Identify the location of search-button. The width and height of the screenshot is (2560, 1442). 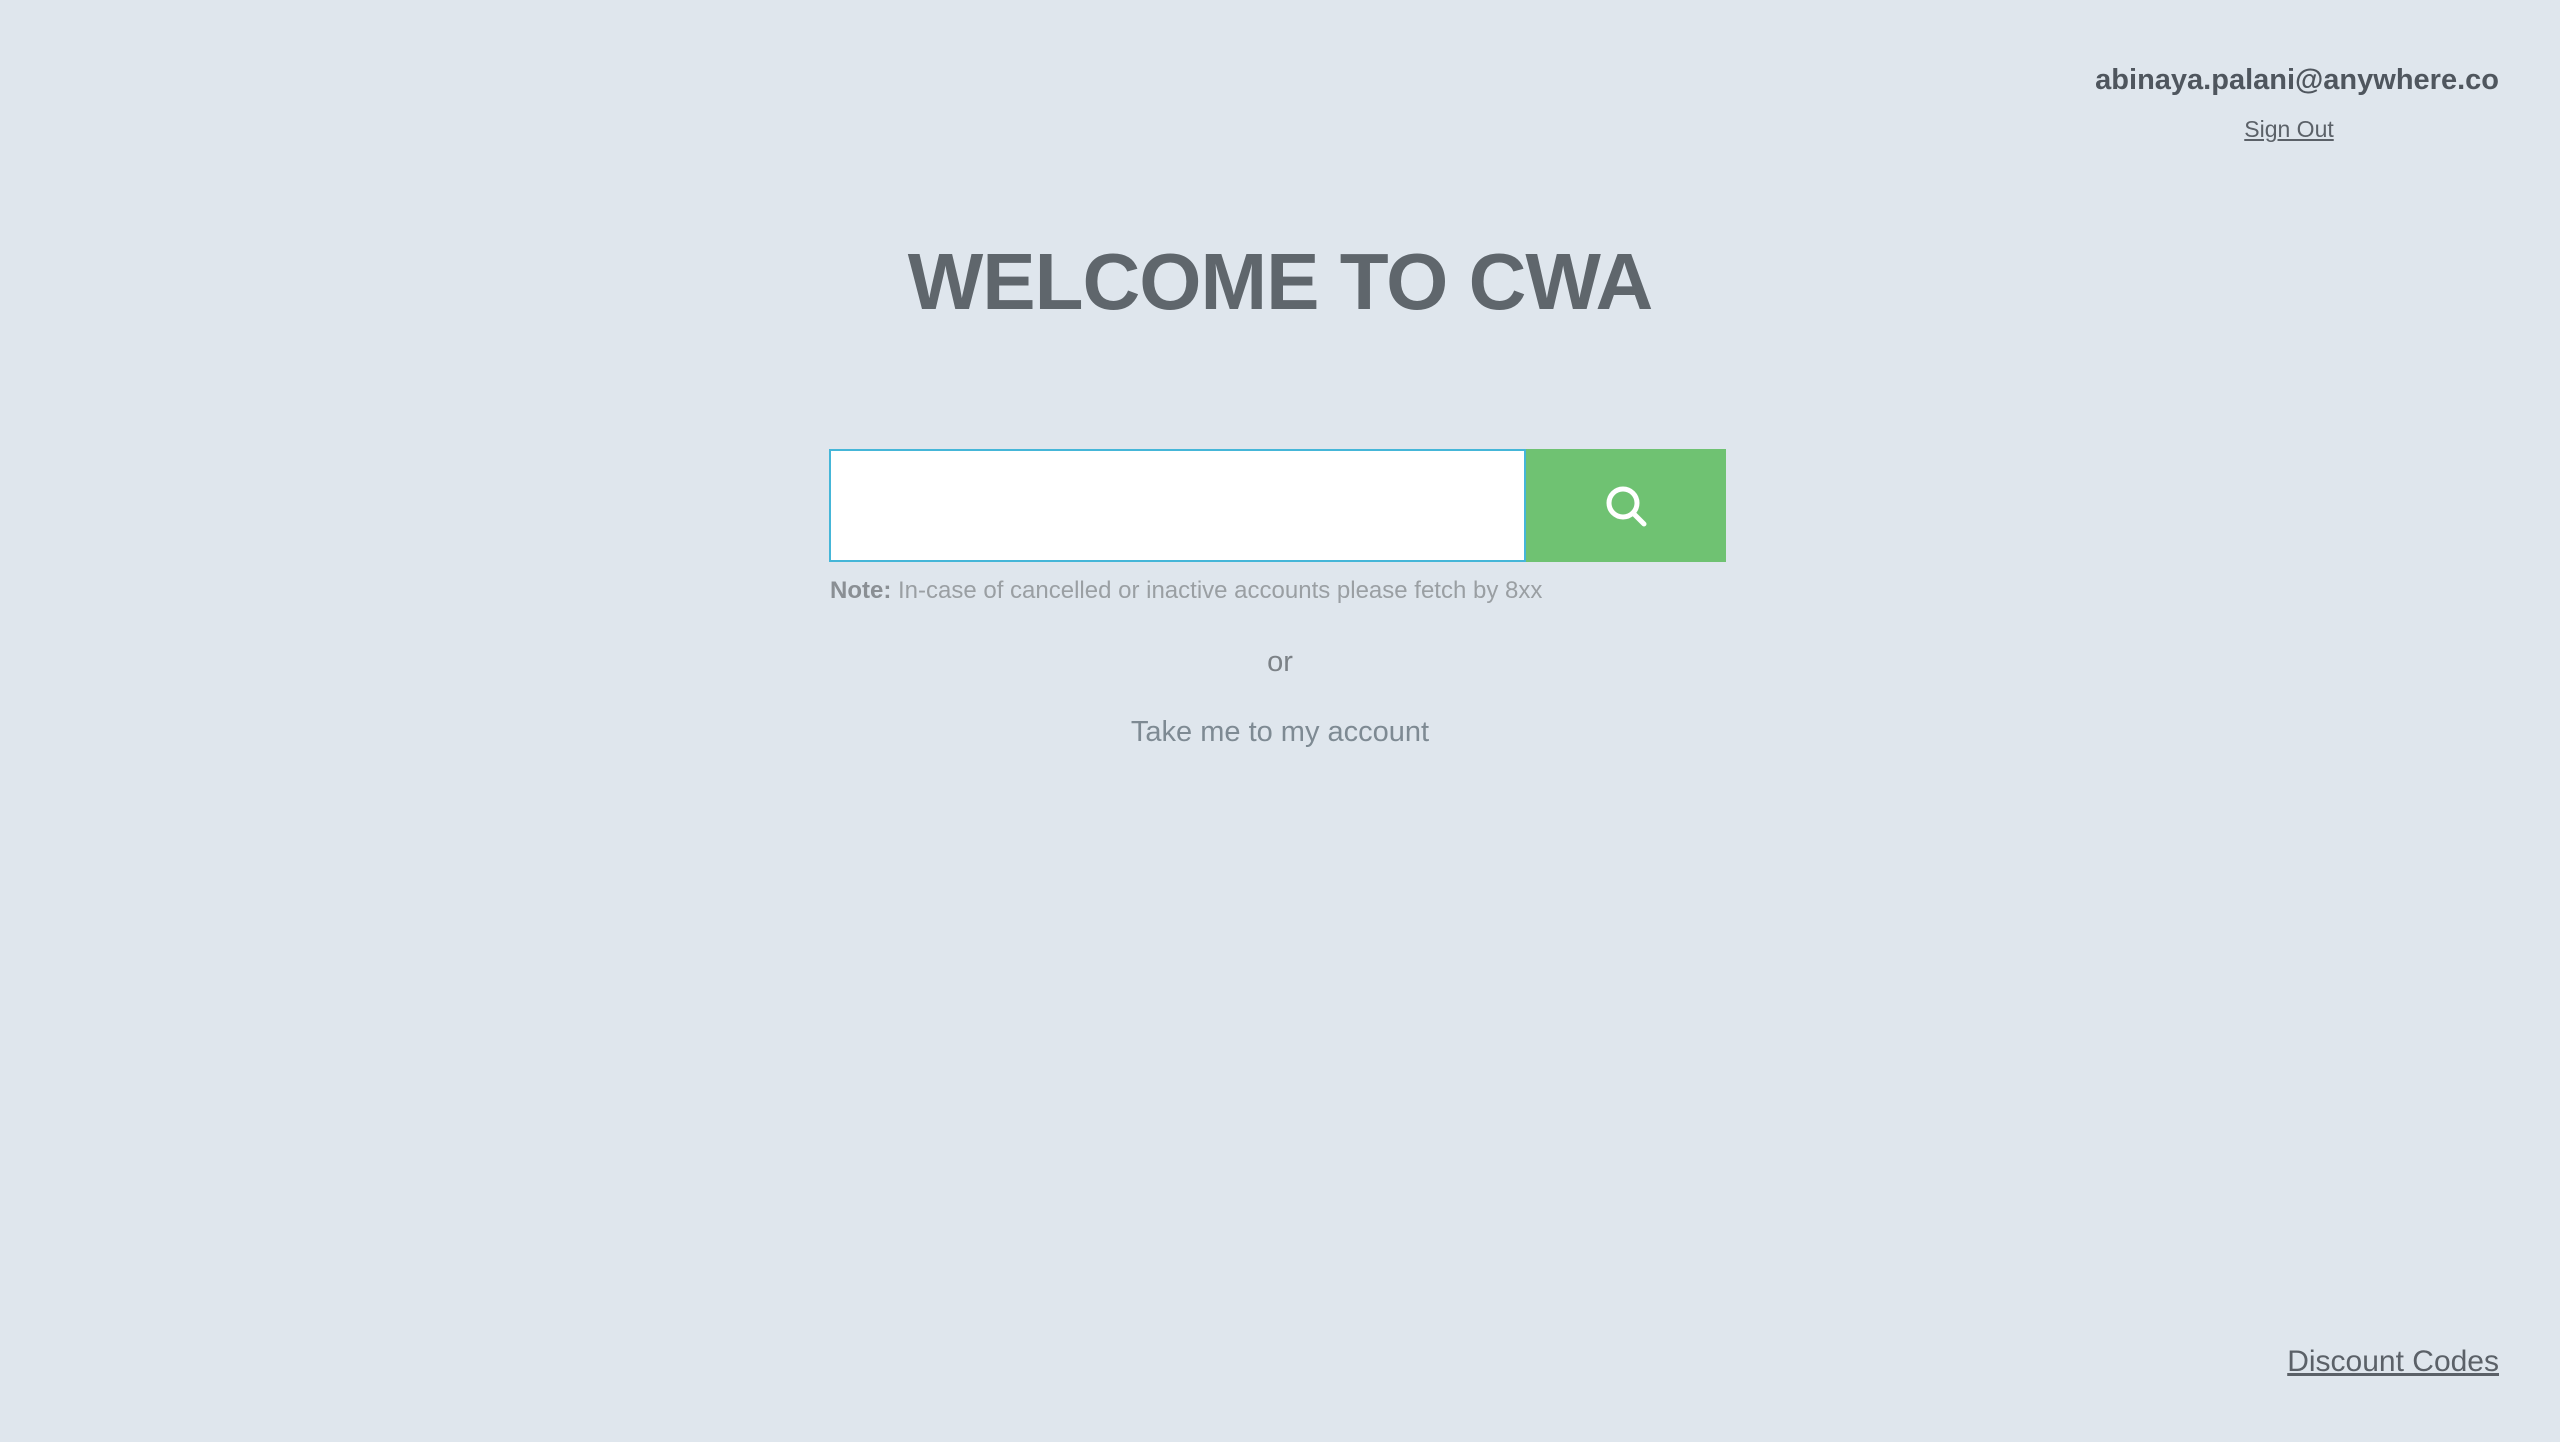
(1626, 505).